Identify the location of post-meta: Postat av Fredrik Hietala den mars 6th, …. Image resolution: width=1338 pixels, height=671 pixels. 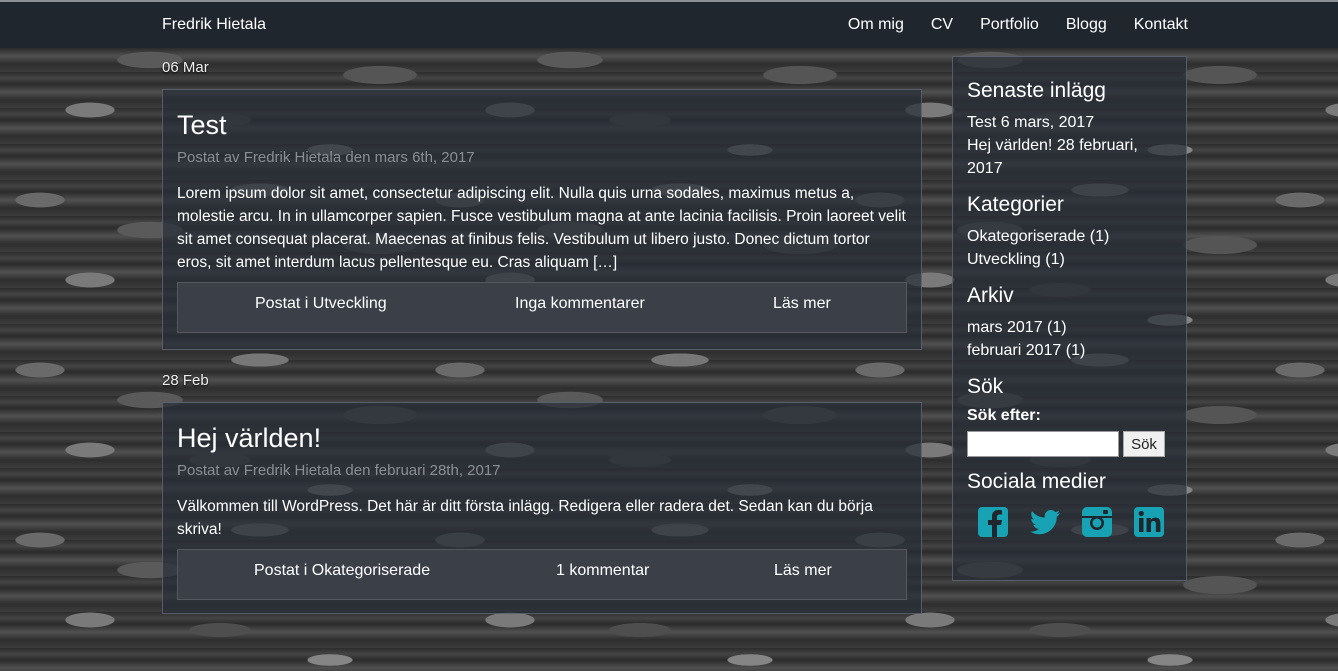
(326, 157).